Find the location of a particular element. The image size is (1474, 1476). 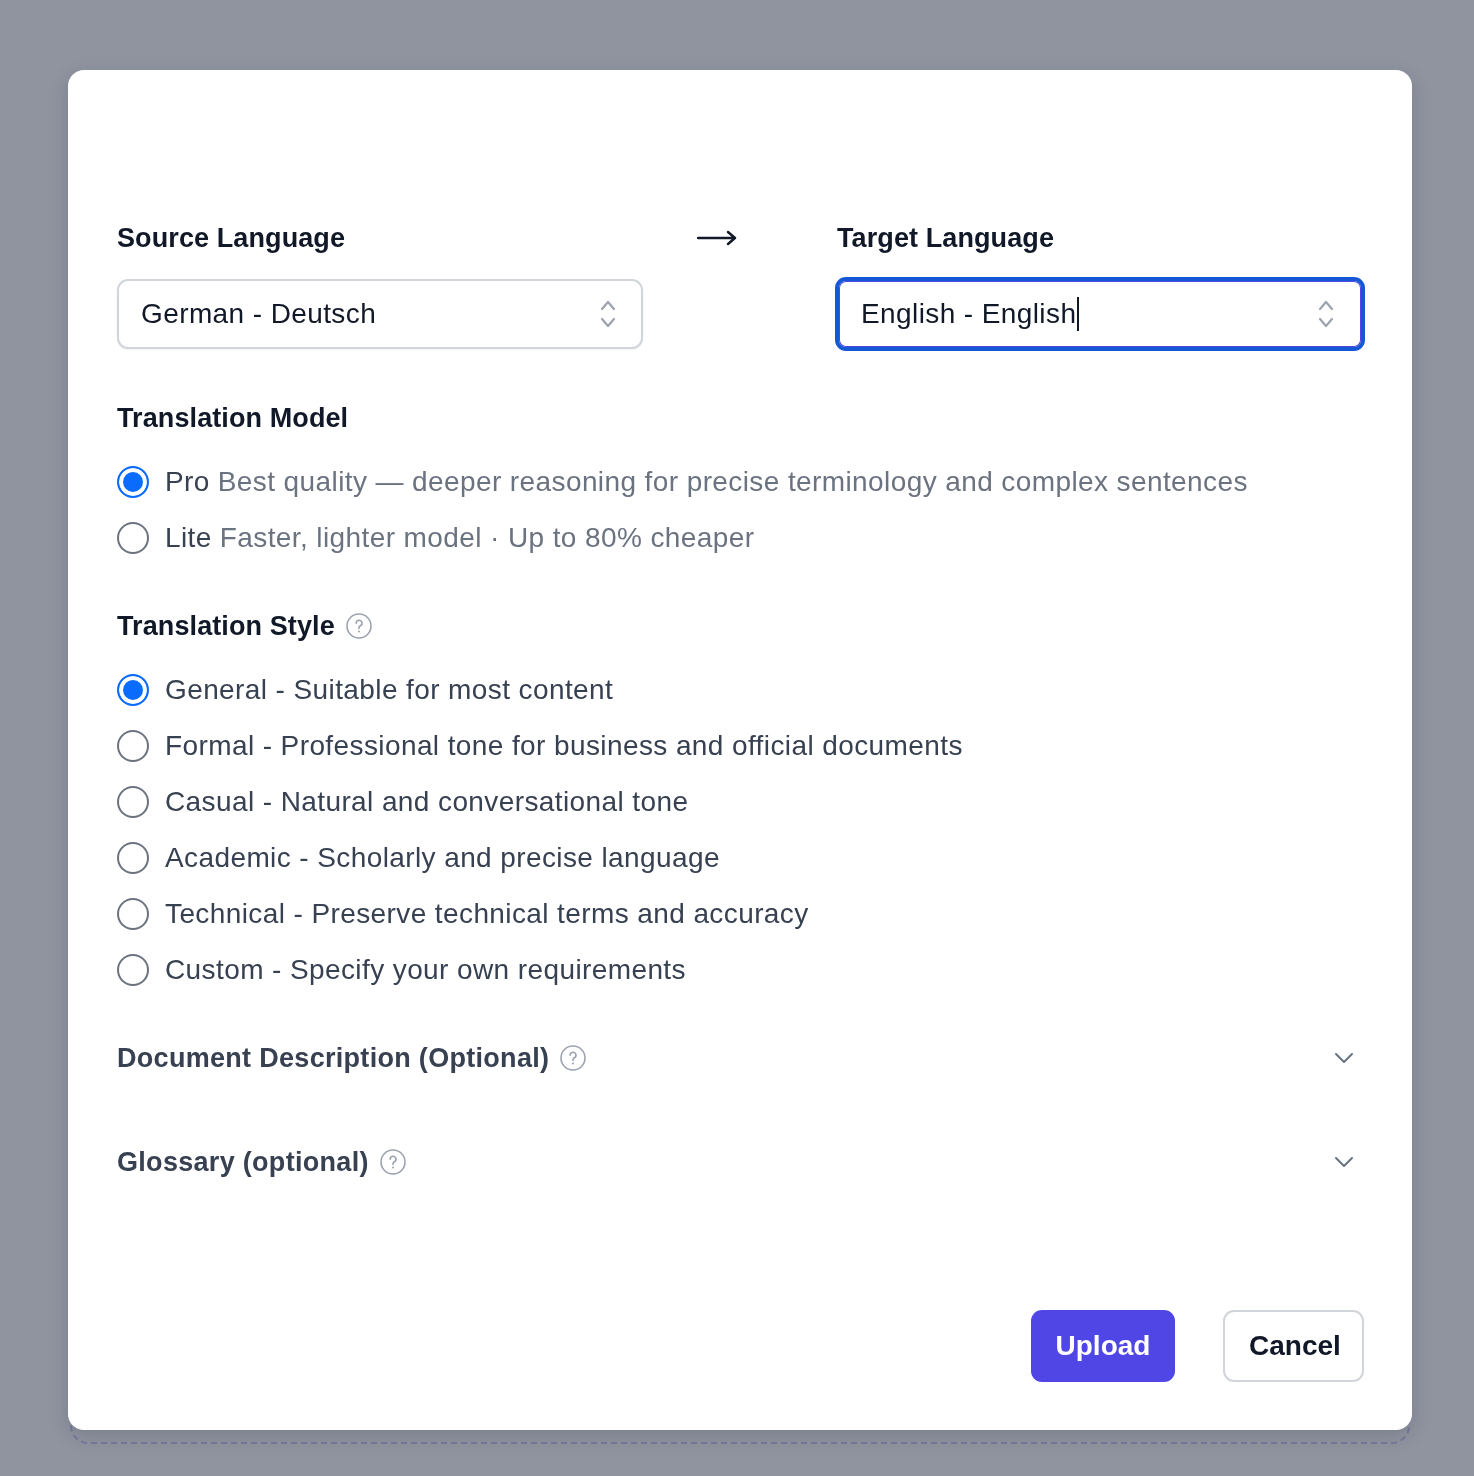

option-description: Best quality — deeper reasoning for precise terminology and complex sentences is located at coordinates (732, 482).